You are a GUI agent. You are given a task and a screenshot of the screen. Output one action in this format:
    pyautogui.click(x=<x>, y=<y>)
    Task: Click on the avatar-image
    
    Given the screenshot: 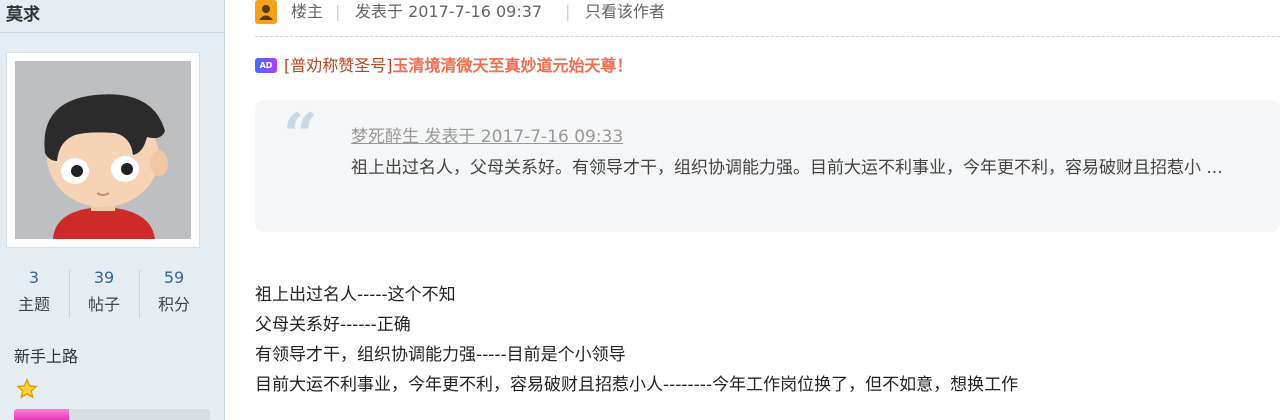 What is the action you would take?
    pyautogui.click(x=103, y=150)
    